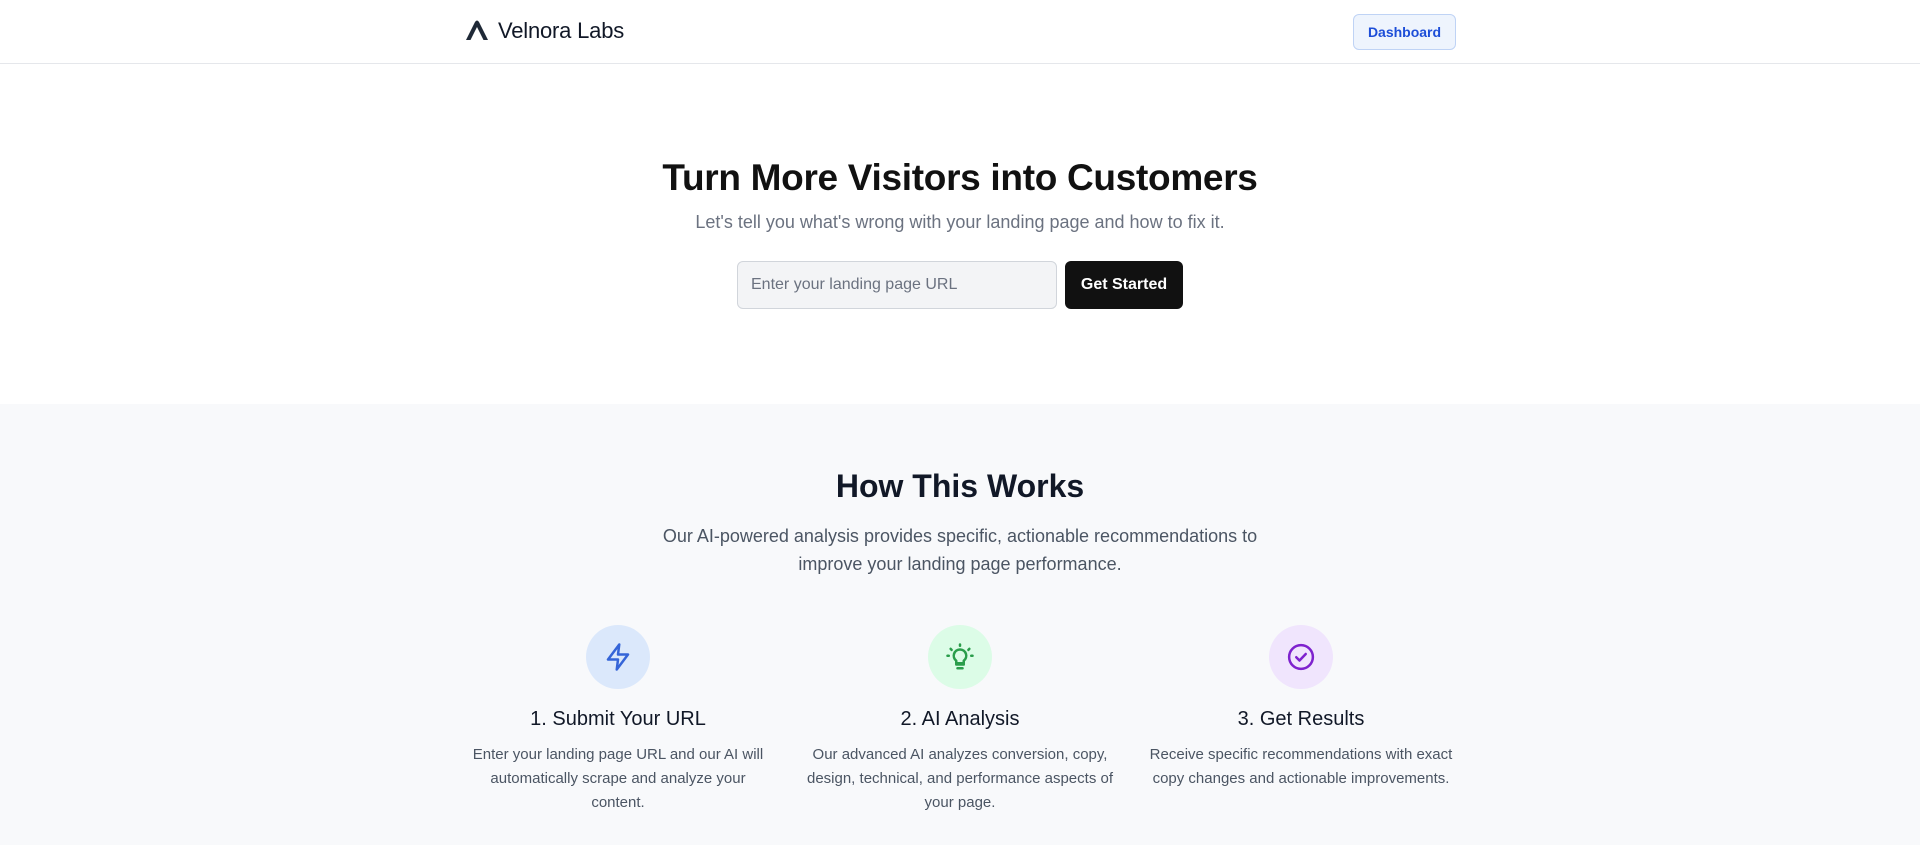 The image size is (1920, 845). I want to click on brand: Velnora Labs, so click(544, 31).